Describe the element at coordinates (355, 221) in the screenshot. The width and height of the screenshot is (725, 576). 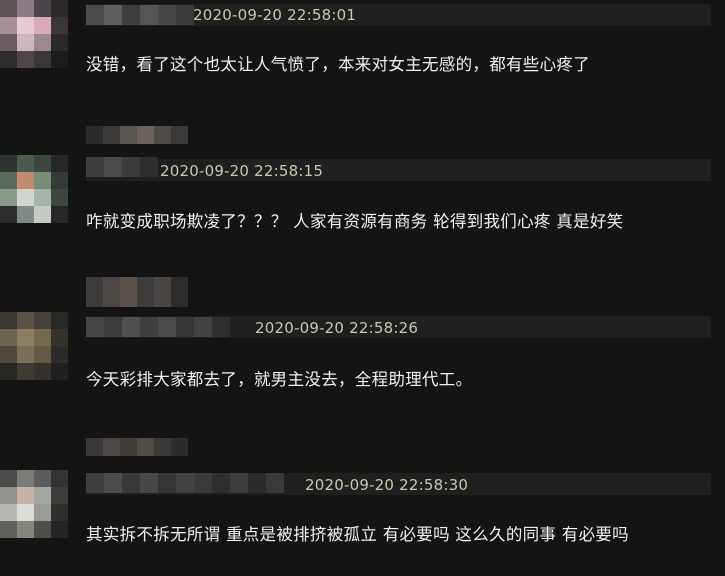
I see `comment-text: 咋就变成职场欺凌了？？？ 人家有资源有商务 轮得到我们心疼 真是好笑` at that location.